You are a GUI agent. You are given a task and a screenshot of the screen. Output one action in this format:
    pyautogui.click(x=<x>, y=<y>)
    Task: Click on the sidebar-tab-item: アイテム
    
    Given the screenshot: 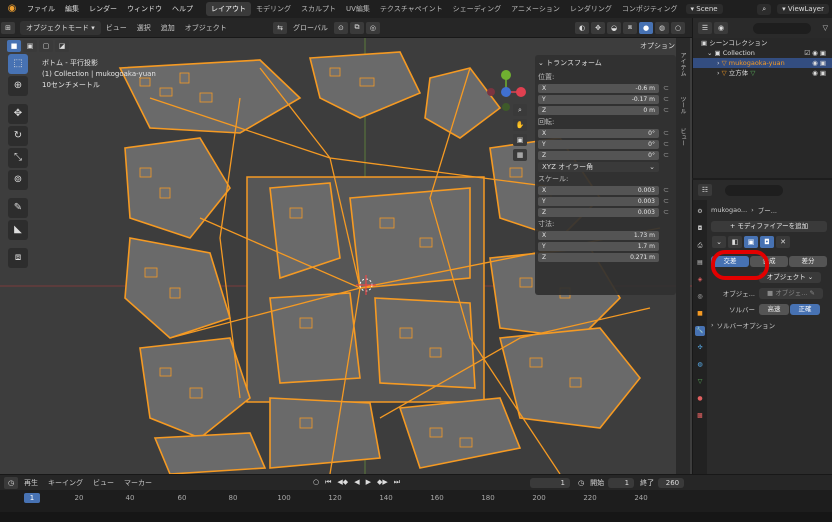 What is the action you would take?
    pyautogui.click(x=682, y=64)
    